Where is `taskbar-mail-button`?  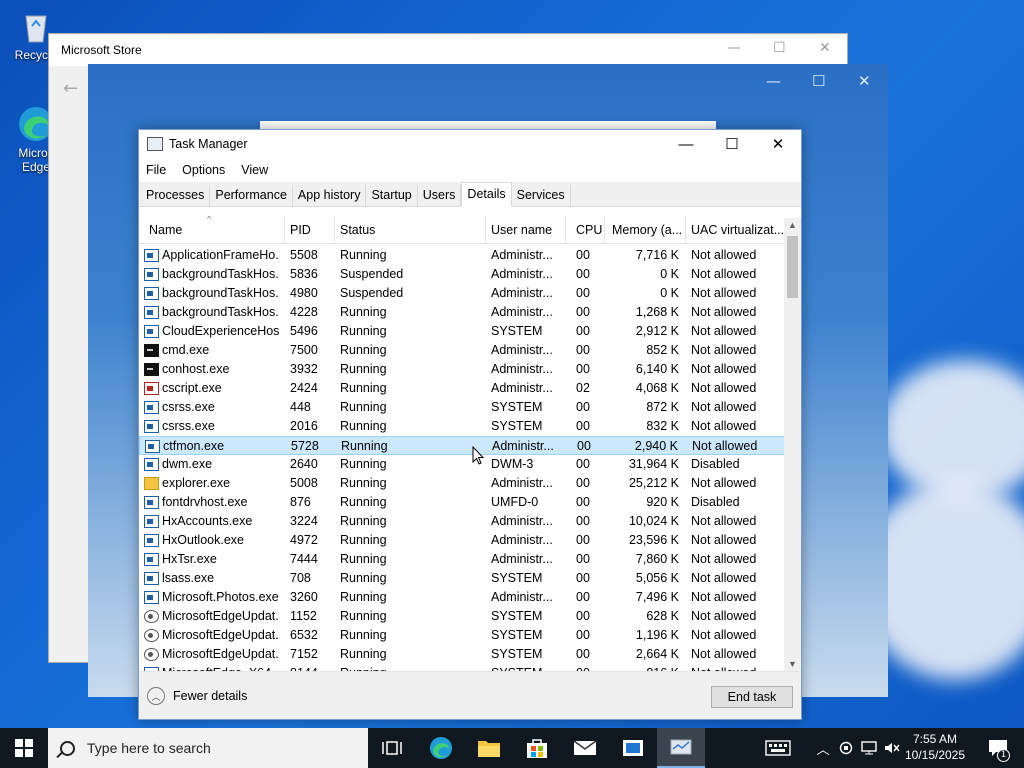
taskbar-mail-button is located at coordinates (585, 748).